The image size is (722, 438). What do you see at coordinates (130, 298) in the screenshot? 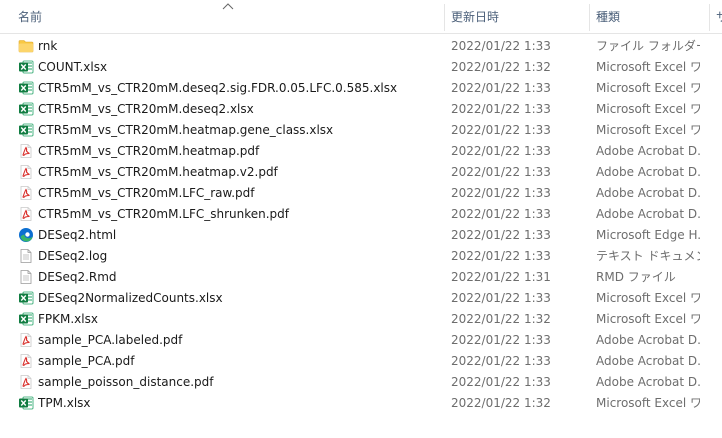
I see `file-name: DESeq2NormalizedCounts.xlsx` at bounding box center [130, 298].